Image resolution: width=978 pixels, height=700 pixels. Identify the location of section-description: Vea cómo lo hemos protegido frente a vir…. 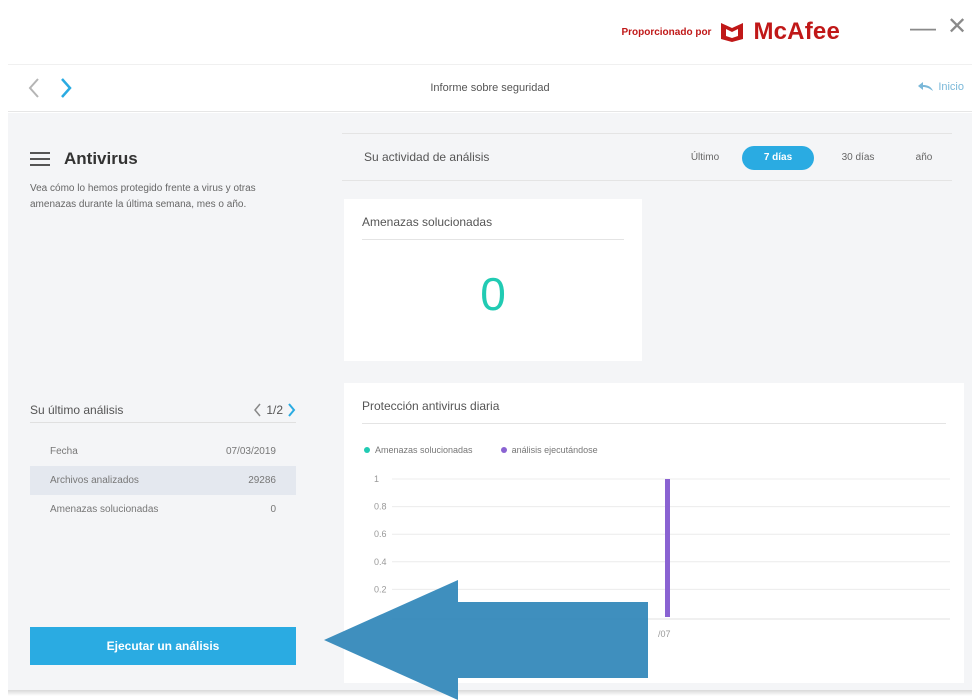
(143, 196).